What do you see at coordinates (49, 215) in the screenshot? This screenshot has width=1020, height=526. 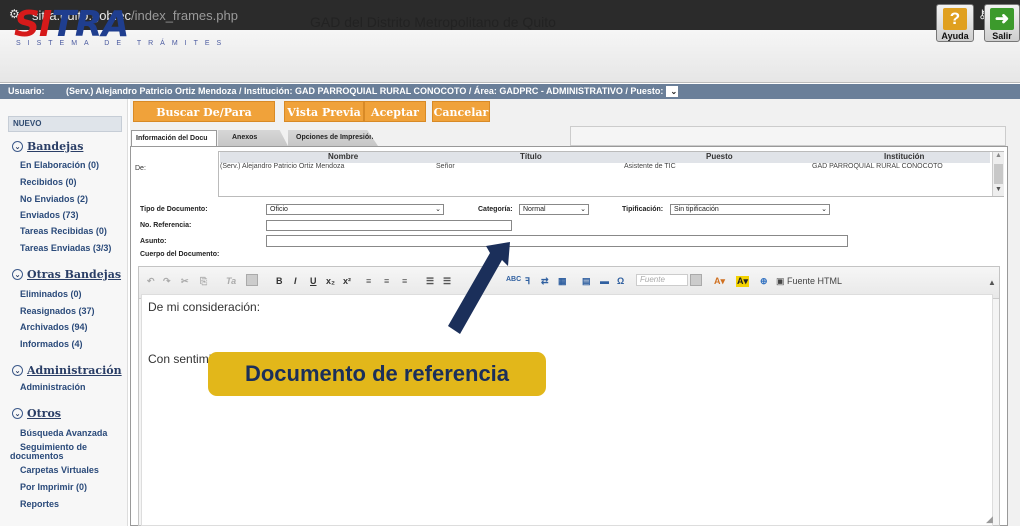 I see `sidebar-item-enviados: Enviados (73)` at bounding box center [49, 215].